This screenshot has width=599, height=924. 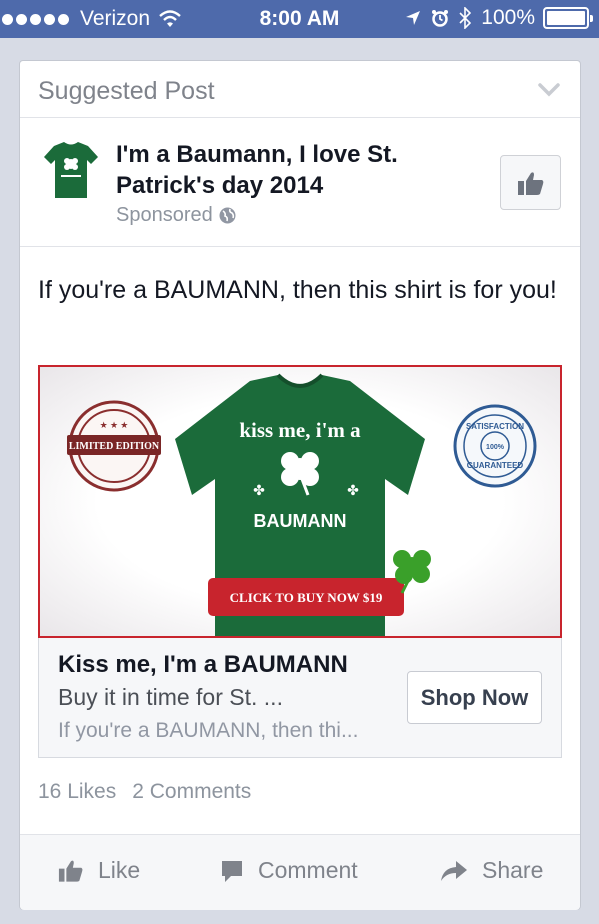 I want to click on like-label: Like, so click(x=119, y=870).